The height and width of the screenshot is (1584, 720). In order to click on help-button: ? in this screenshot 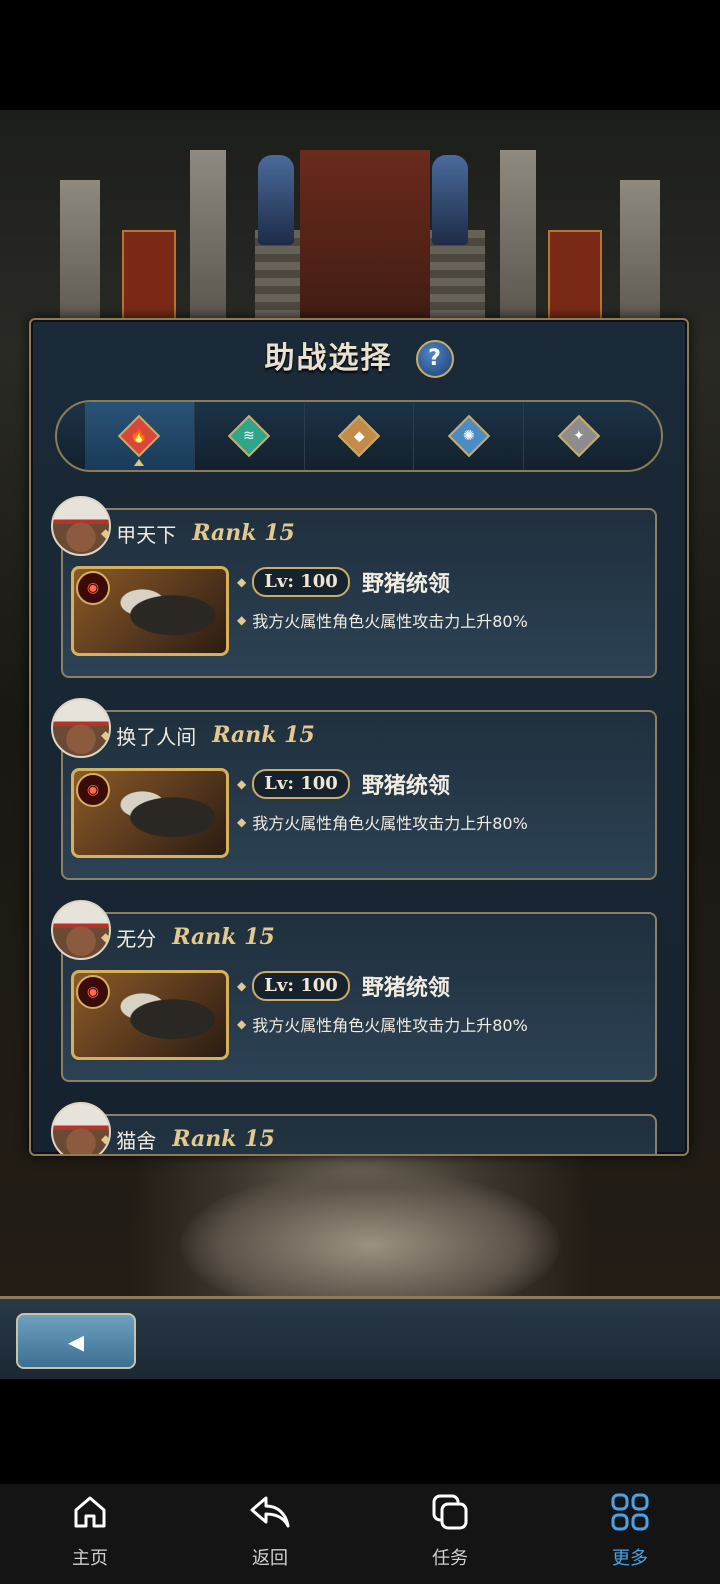, I will do `click(434, 359)`.